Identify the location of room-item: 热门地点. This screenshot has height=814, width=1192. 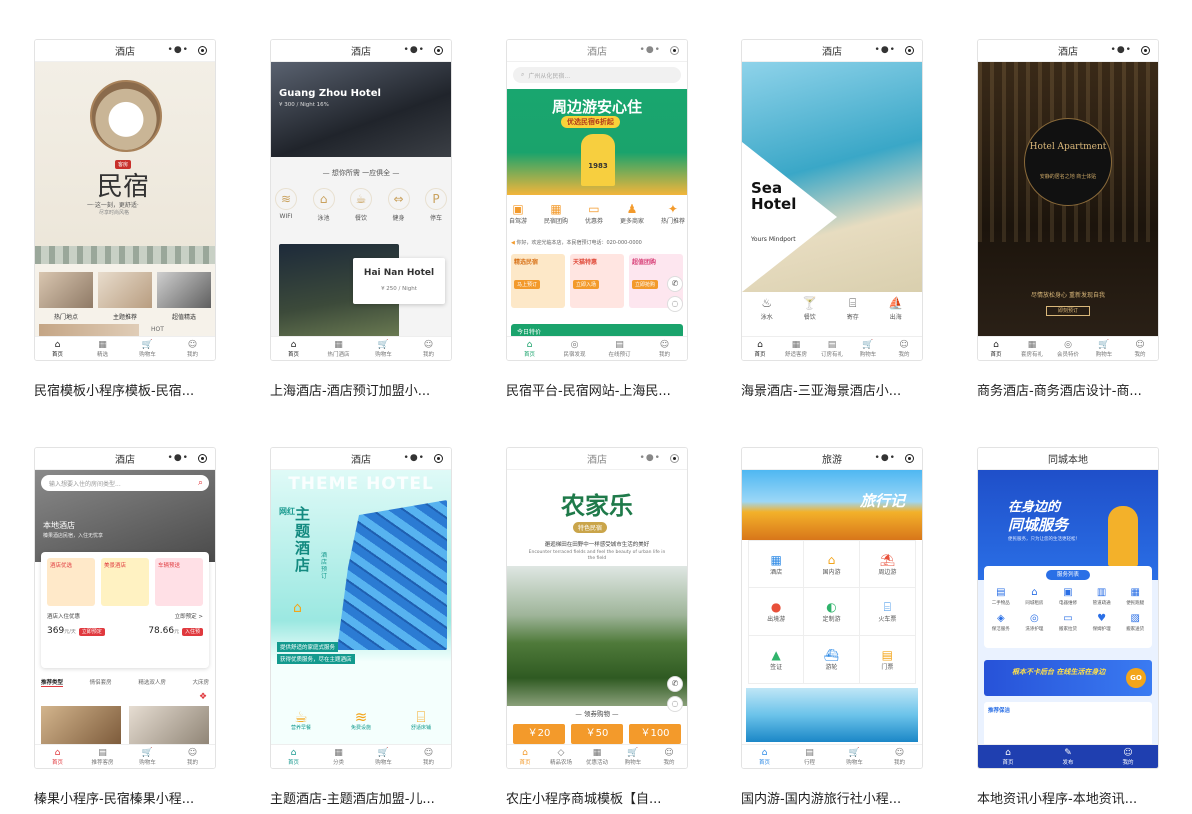
(66, 296).